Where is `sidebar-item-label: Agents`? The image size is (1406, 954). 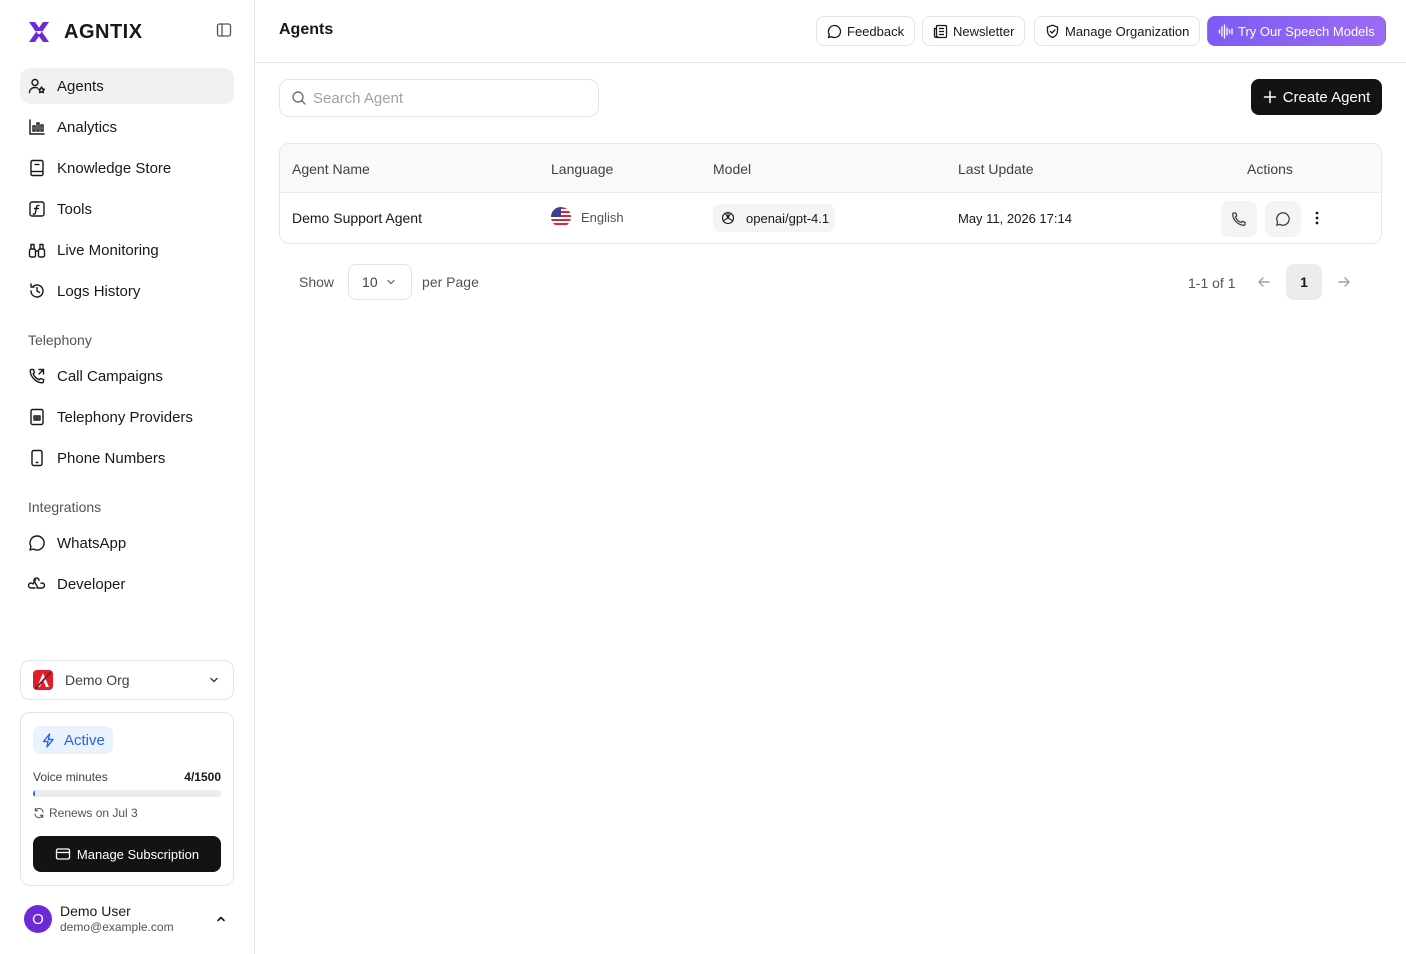
sidebar-item-label: Agents is located at coordinates (80, 86).